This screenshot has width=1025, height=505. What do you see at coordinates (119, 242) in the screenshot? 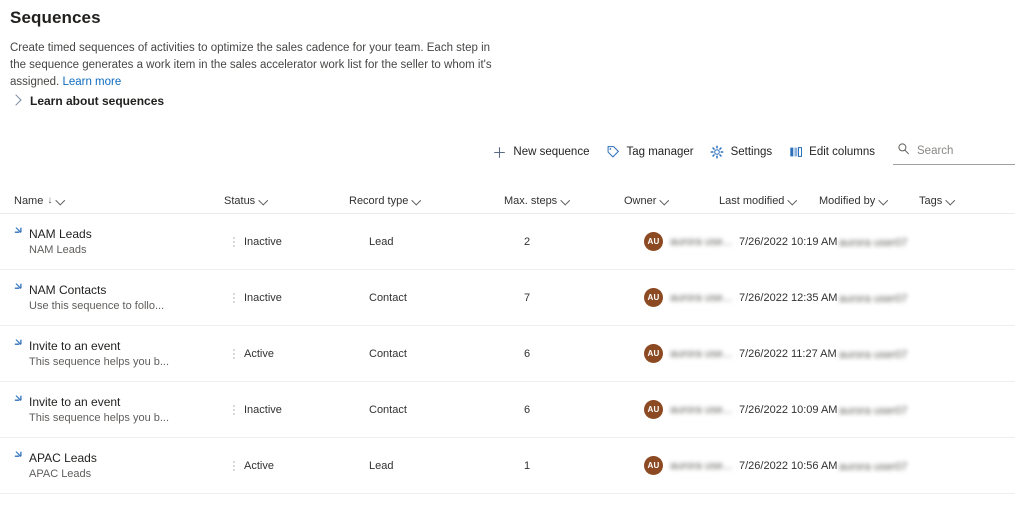
I see `row-name-cell: NAM Leads NAM Leads` at bounding box center [119, 242].